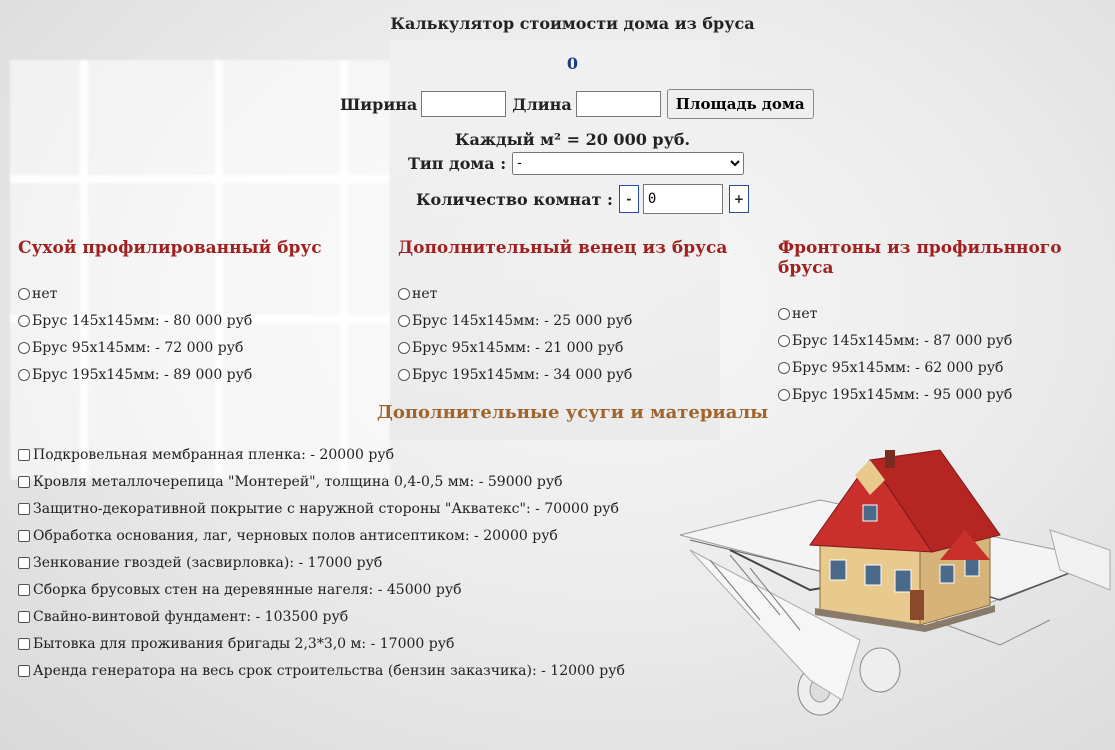 This screenshot has width=1115, height=750. I want to click on rooms-plus-button: +, so click(738, 199).